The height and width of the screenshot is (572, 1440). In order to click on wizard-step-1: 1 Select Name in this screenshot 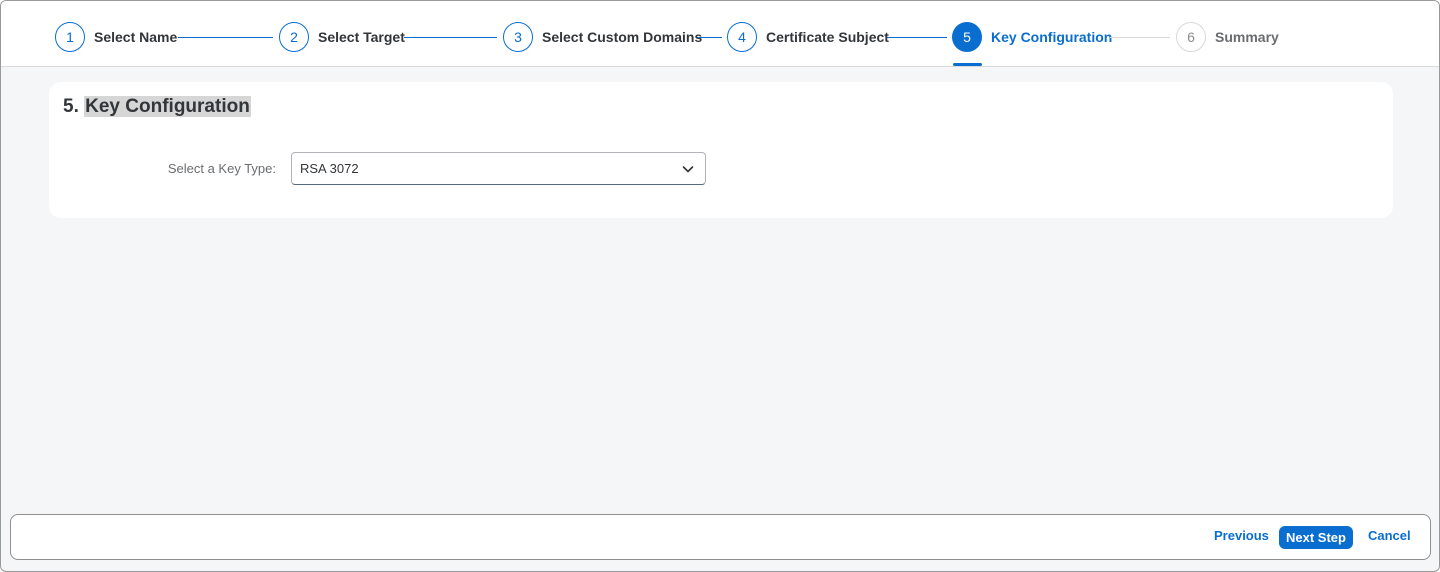, I will do `click(116, 37)`.